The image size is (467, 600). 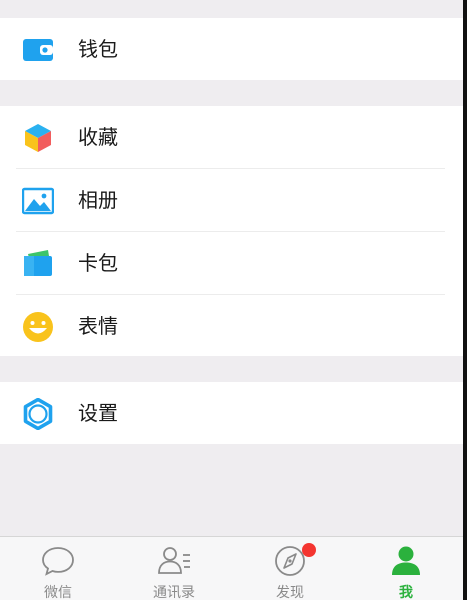 I want to click on contacts-icon, so click(x=174, y=560).